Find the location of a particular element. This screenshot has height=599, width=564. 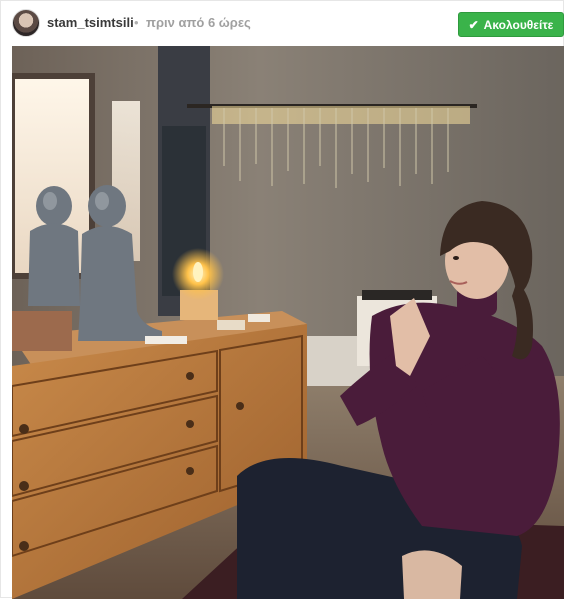

post-timestamp: πριν από 6 ώρες is located at coordinates (198, 22).